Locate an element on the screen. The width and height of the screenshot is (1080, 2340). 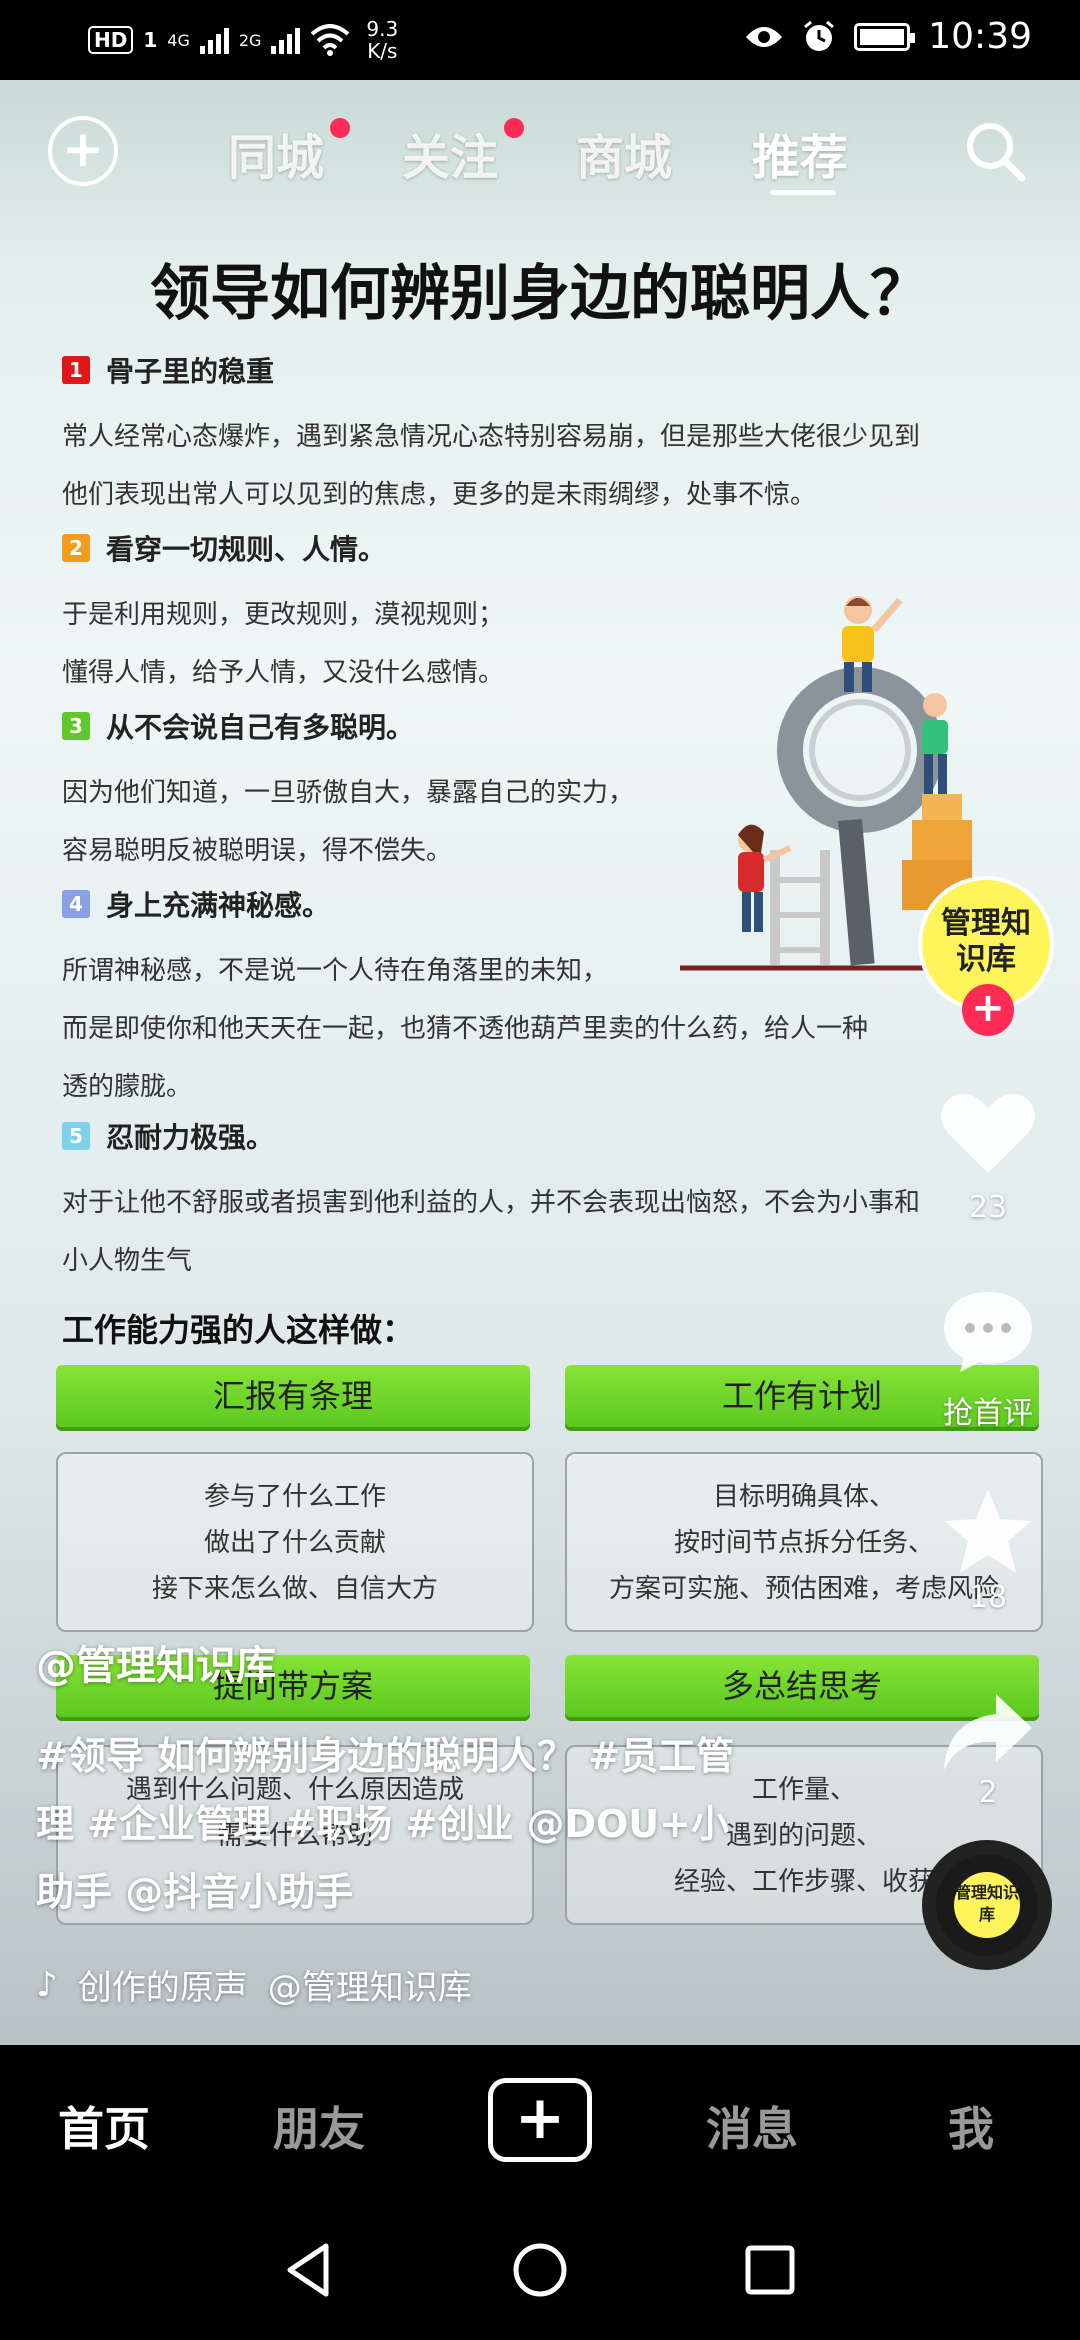
sim-slot-label: 1 is located at coordinates (150, 40).